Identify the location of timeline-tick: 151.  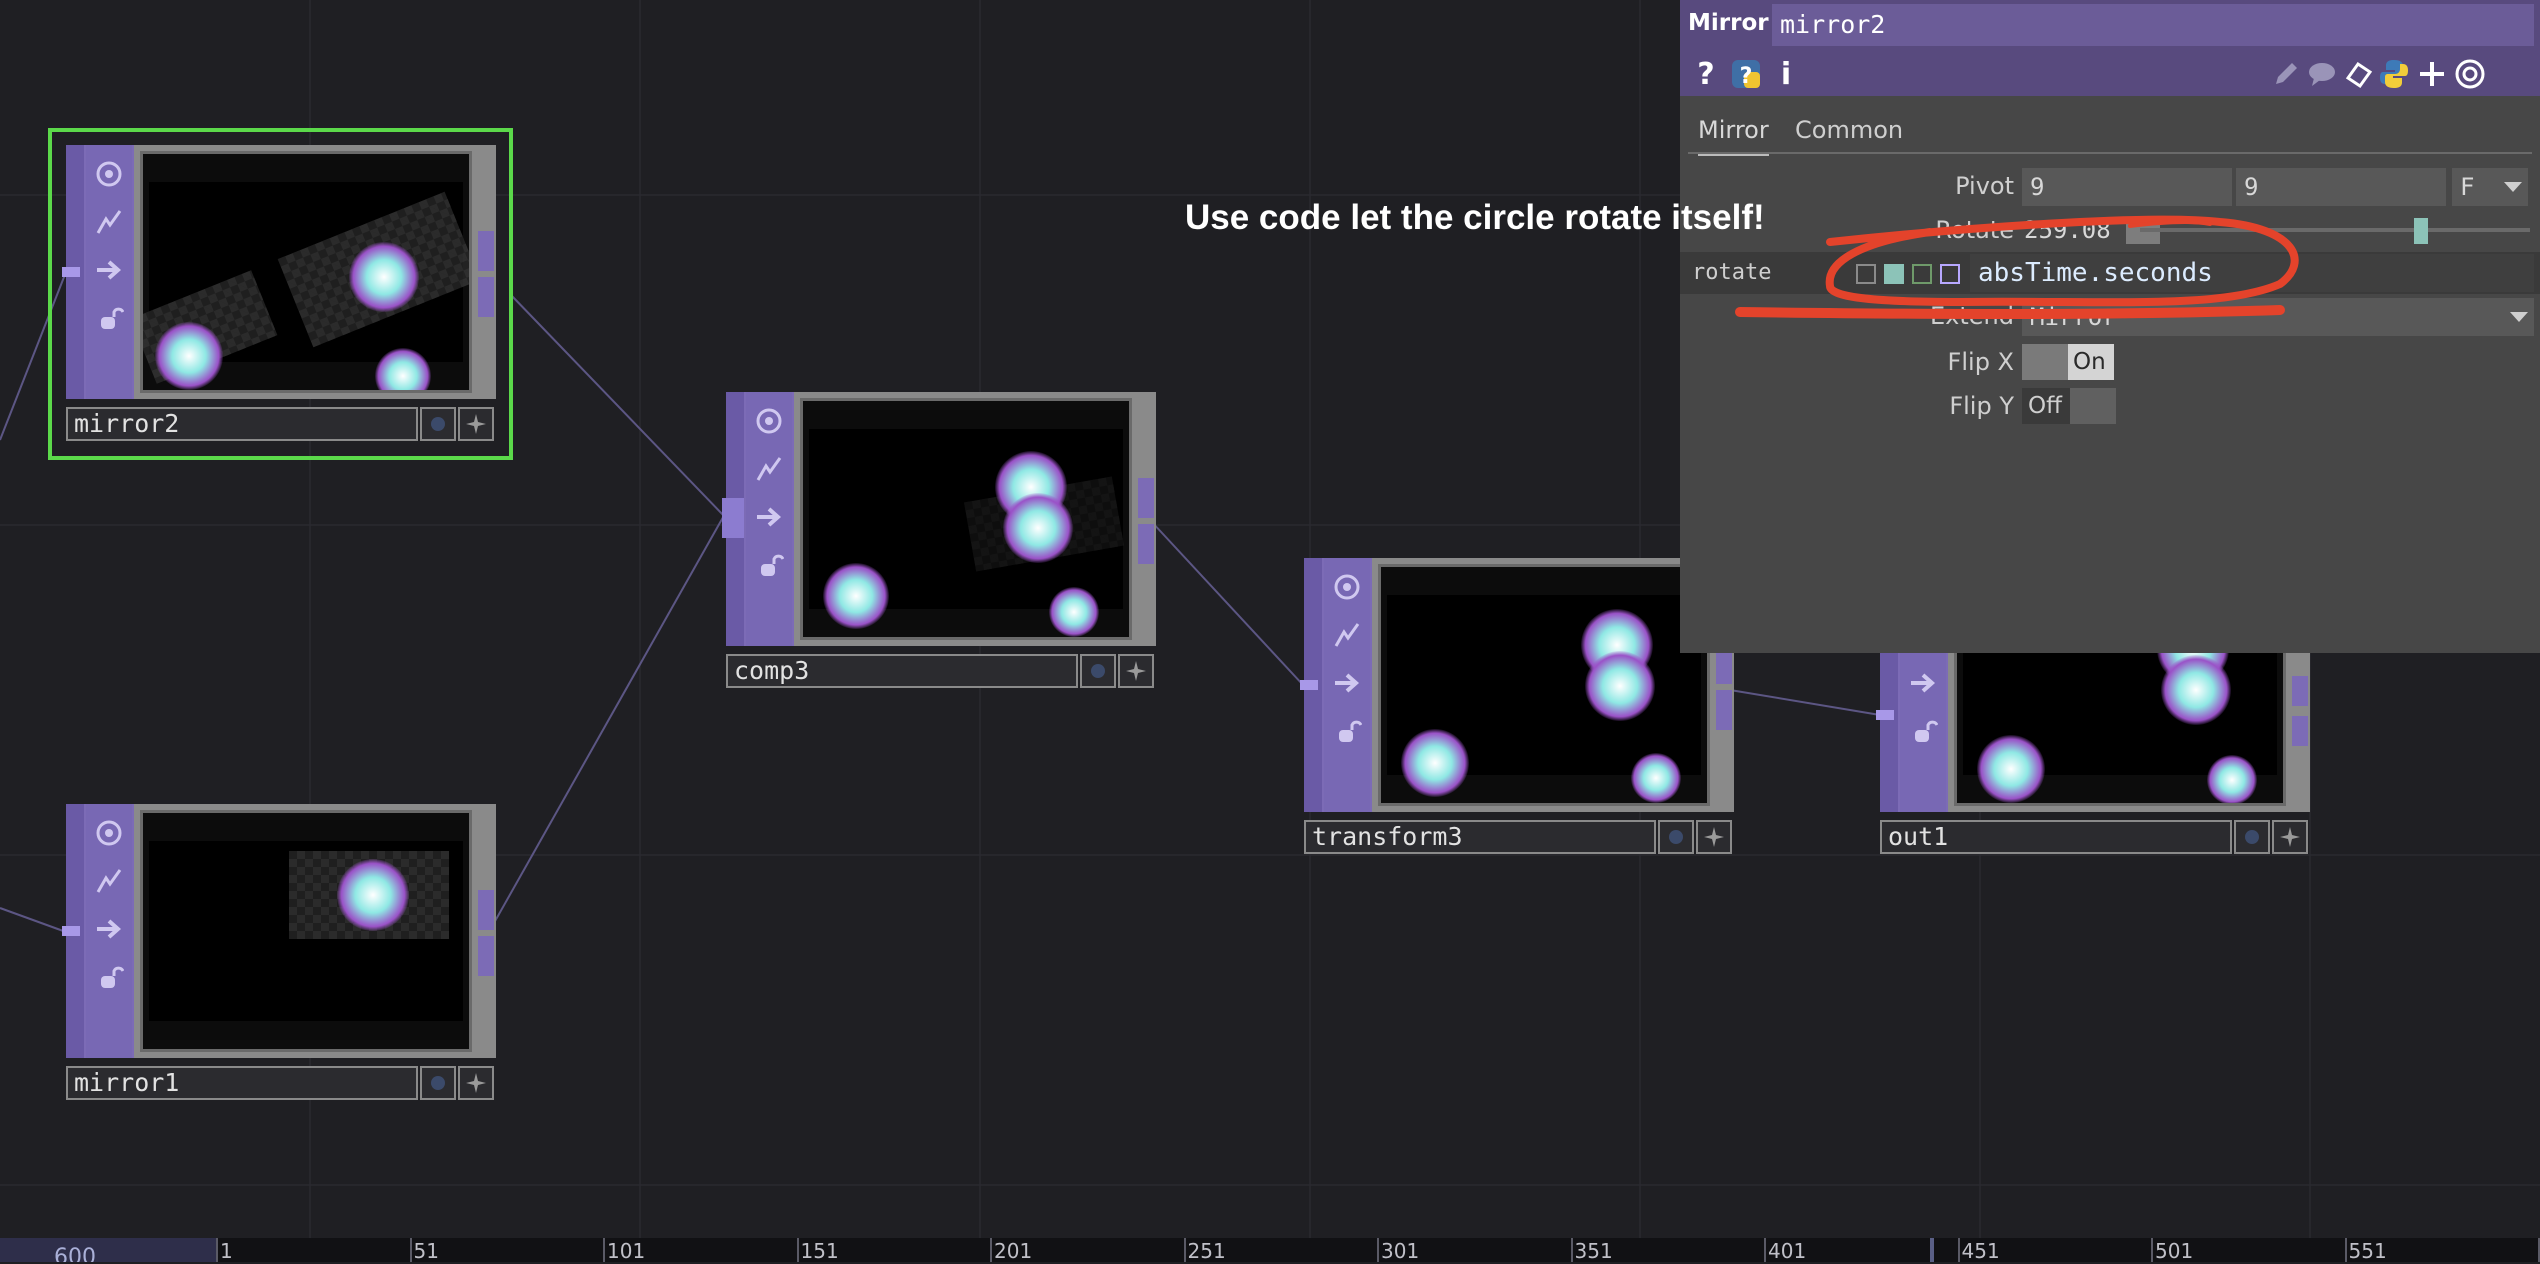
(817, 1250).